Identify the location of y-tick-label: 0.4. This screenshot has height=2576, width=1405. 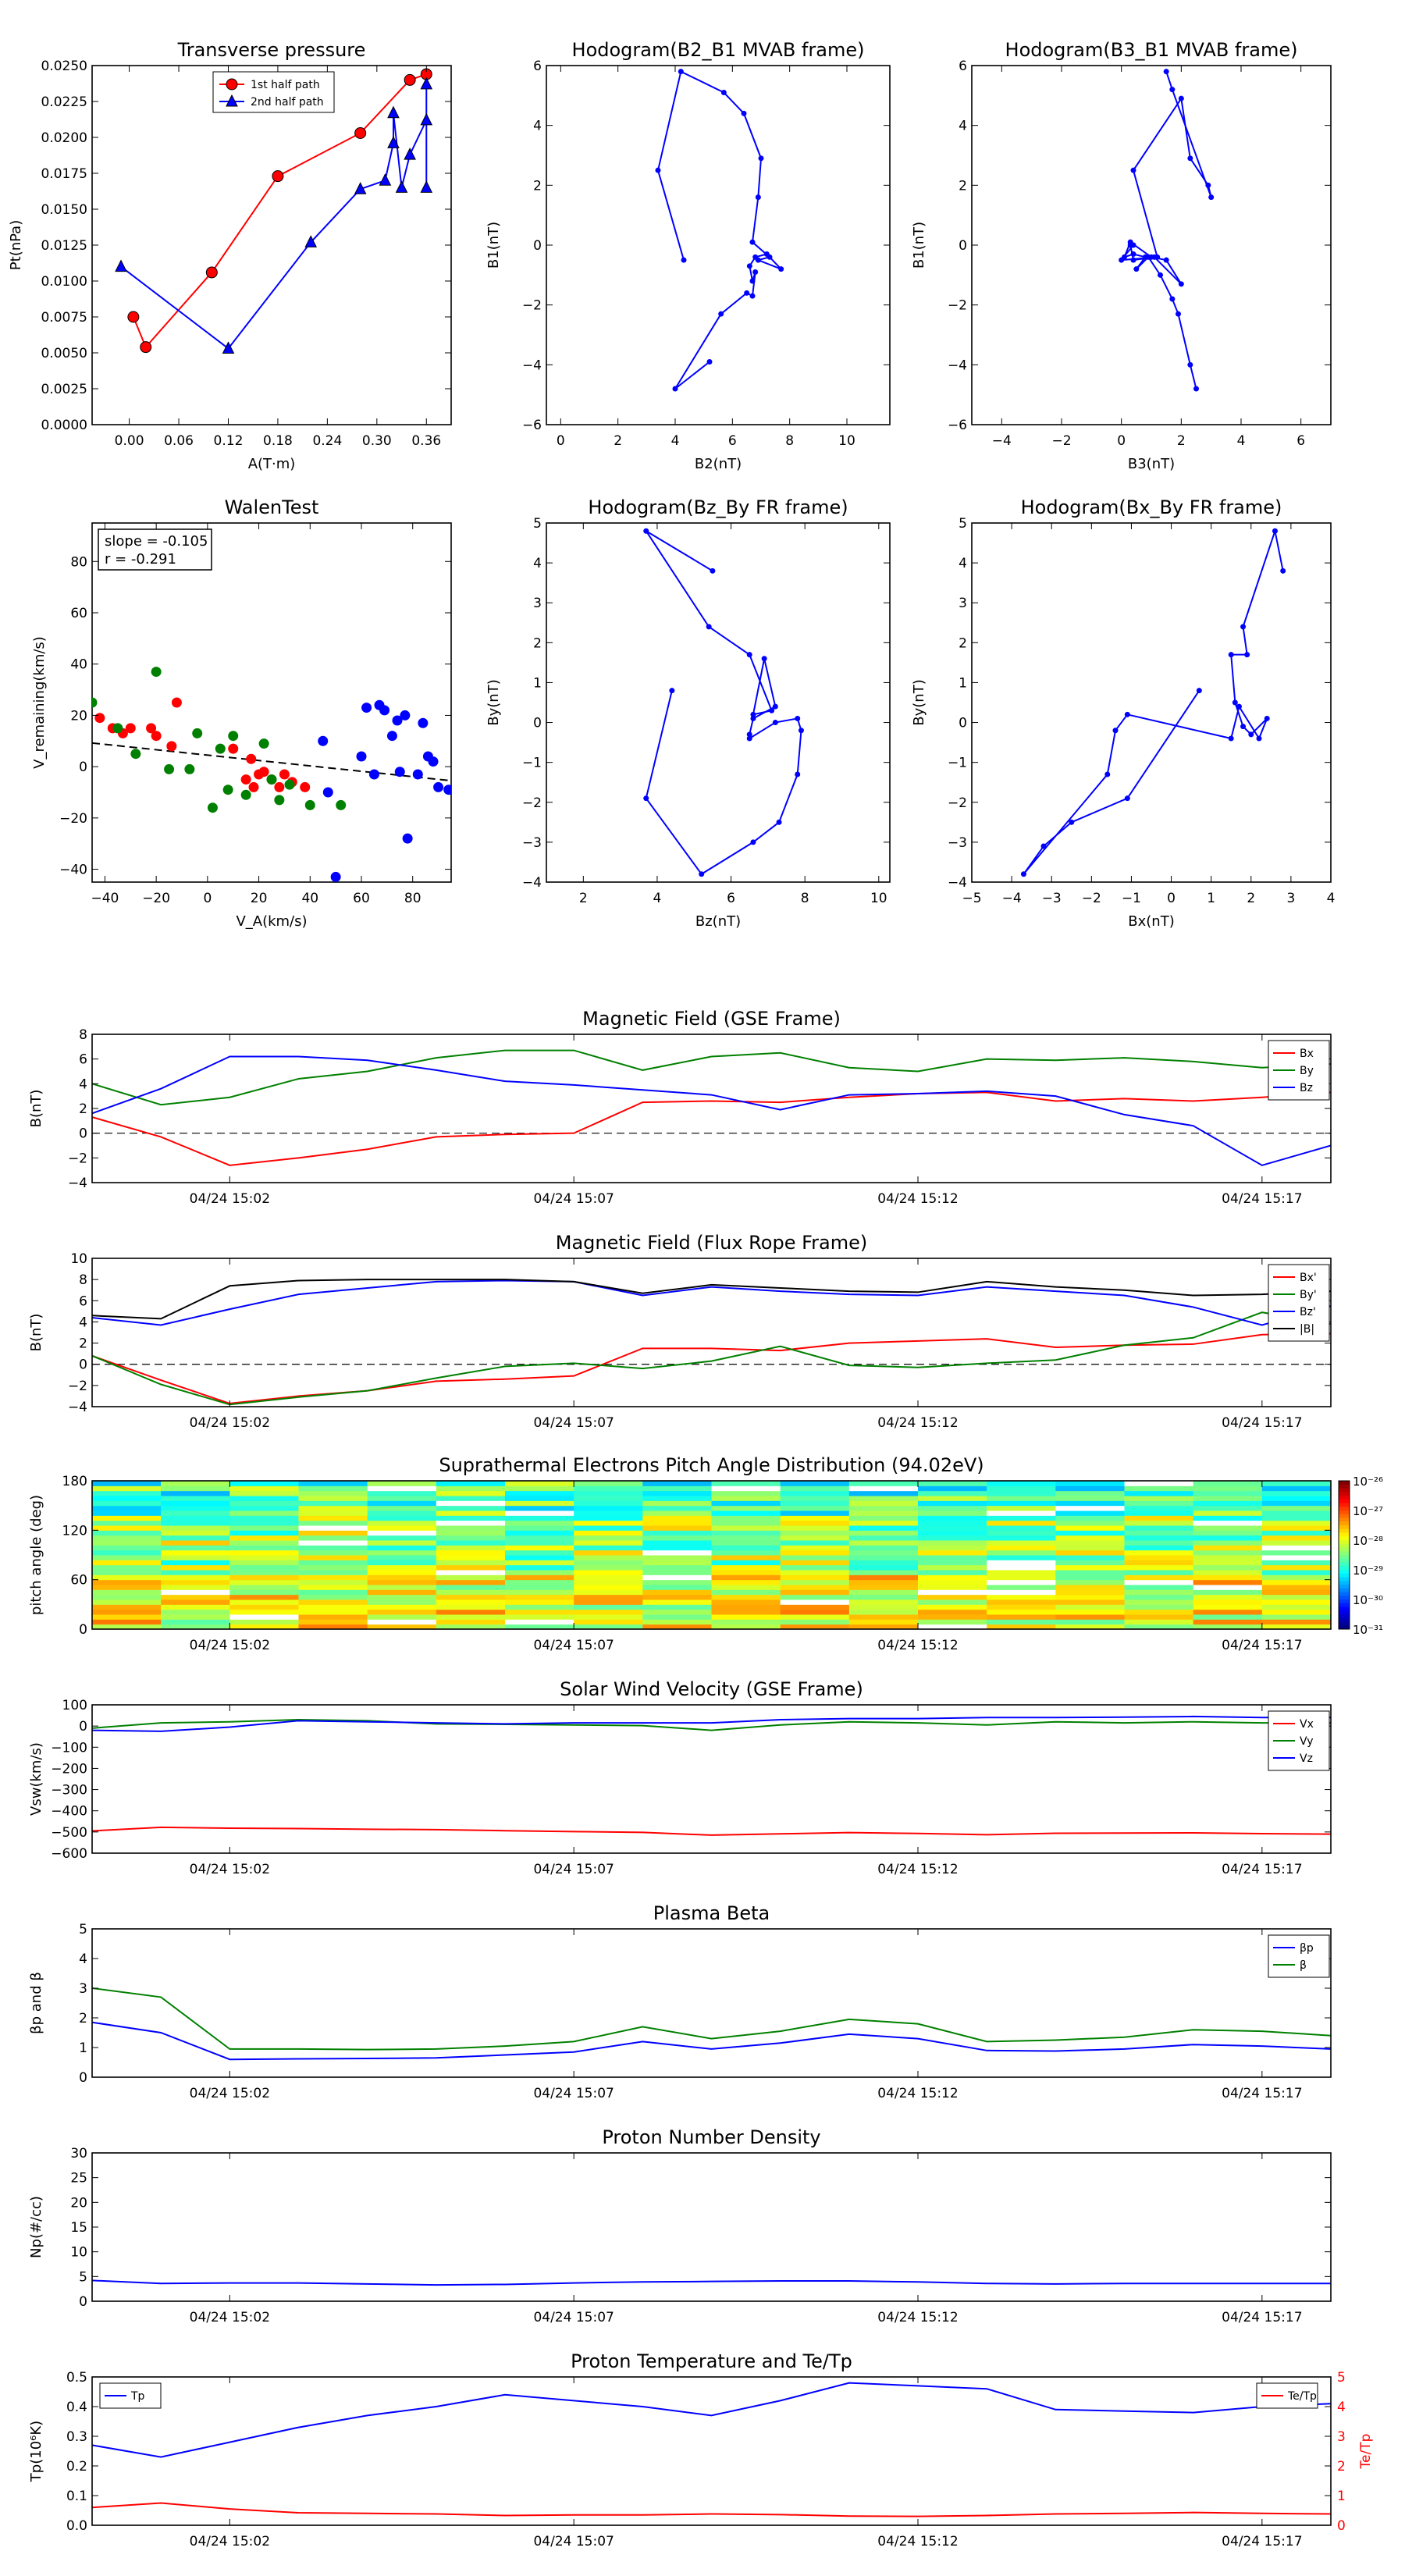
(76, 2407).